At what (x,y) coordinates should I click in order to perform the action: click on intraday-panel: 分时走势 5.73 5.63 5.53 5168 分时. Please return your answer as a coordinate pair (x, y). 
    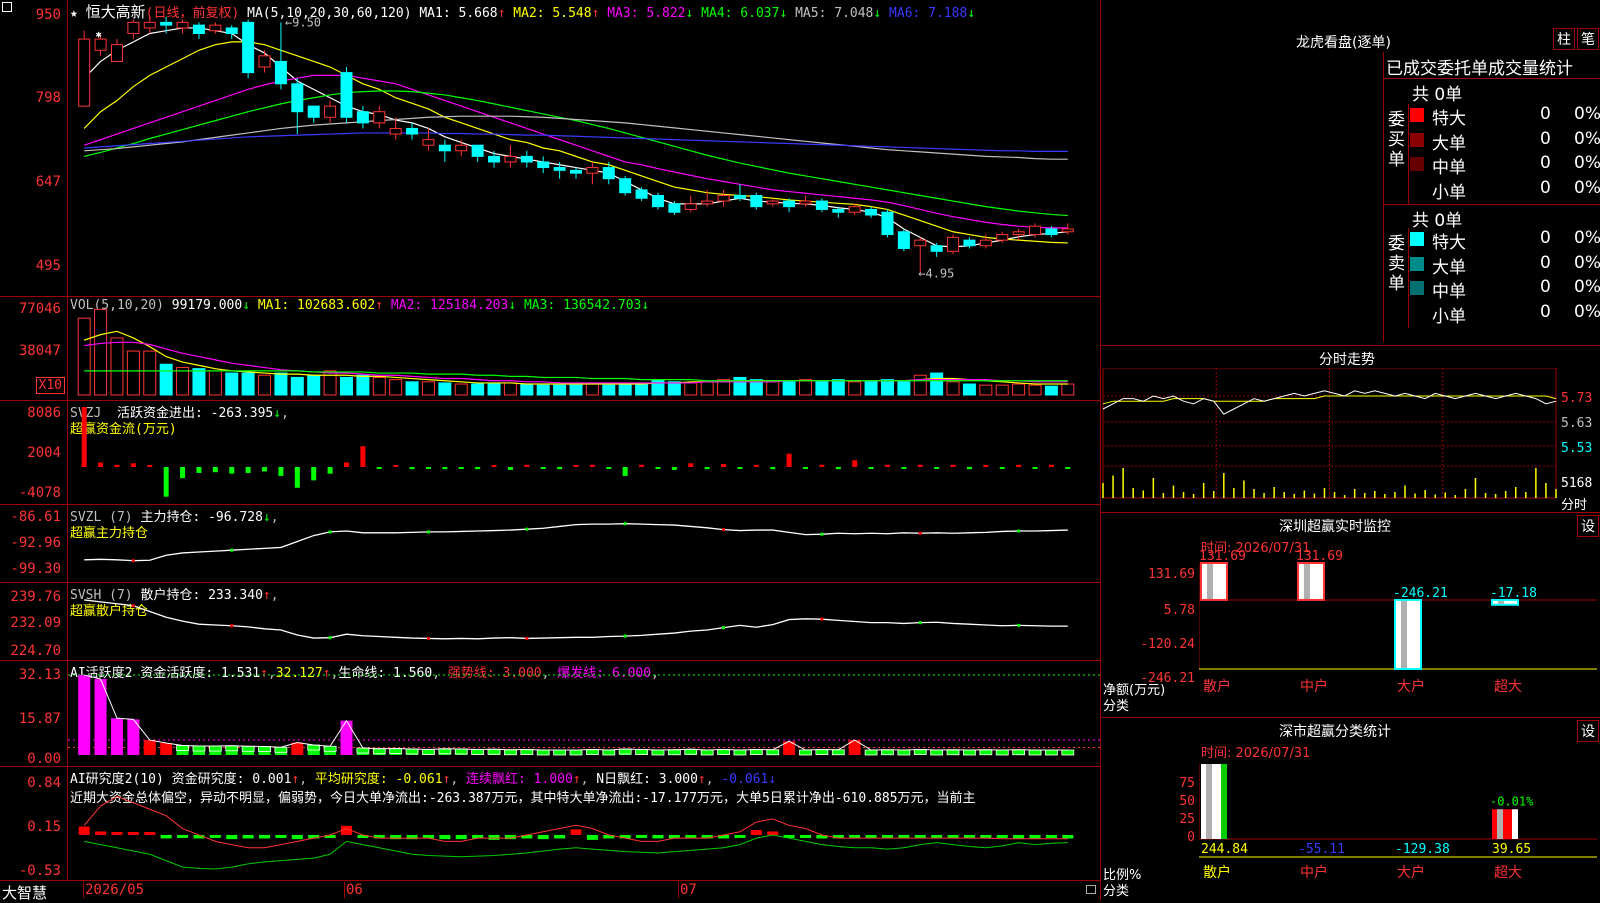
    Looking at the image, I should click on (1350, 429).